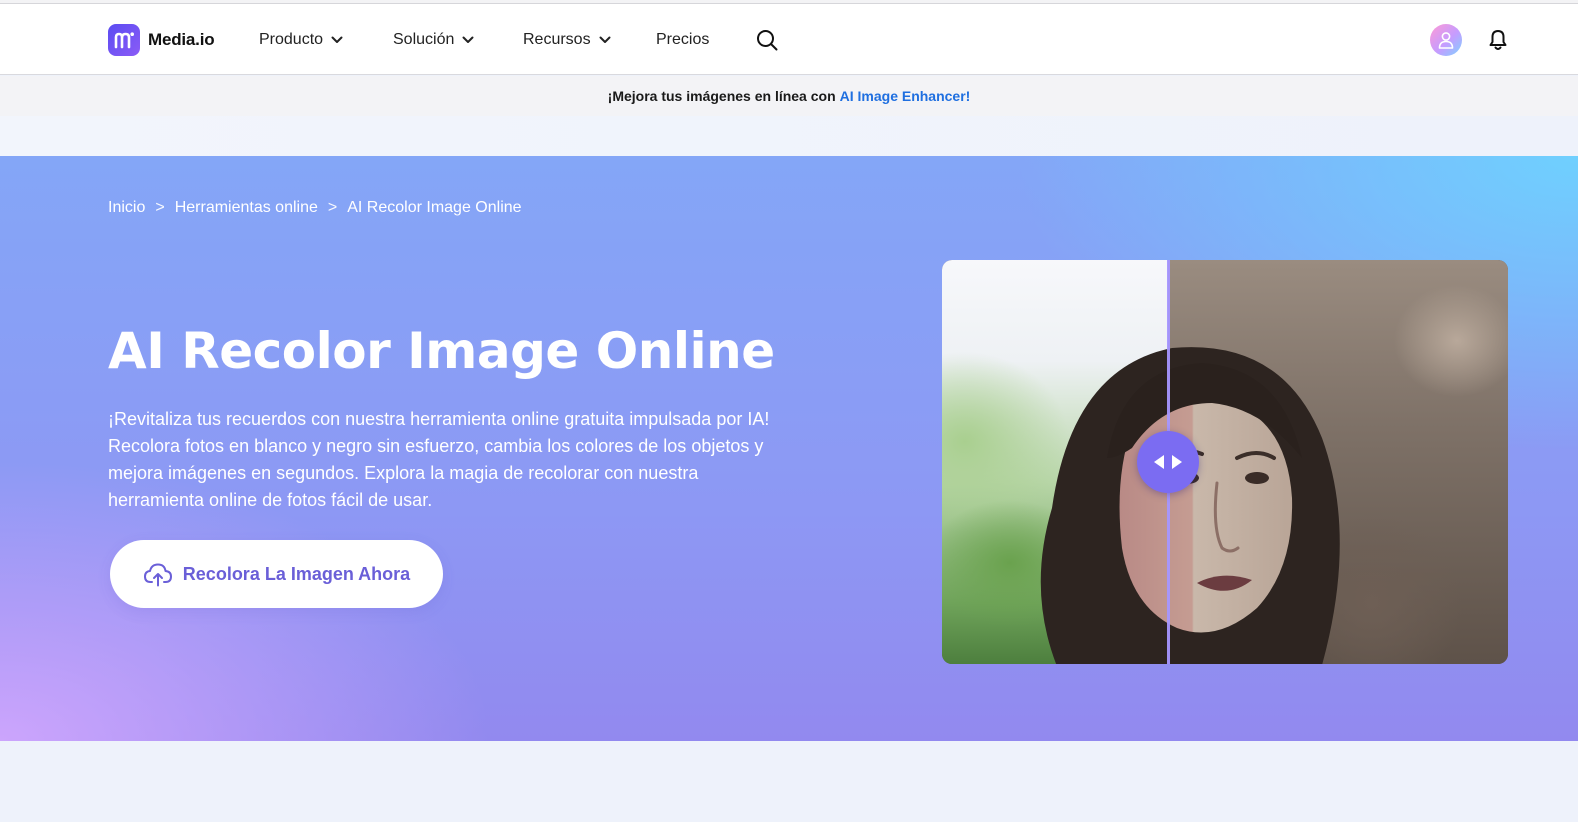 Image resolution: width=1578 pixels, height=822 pixels. I want to click on comparison-slider-handle, so click(1168, 462).